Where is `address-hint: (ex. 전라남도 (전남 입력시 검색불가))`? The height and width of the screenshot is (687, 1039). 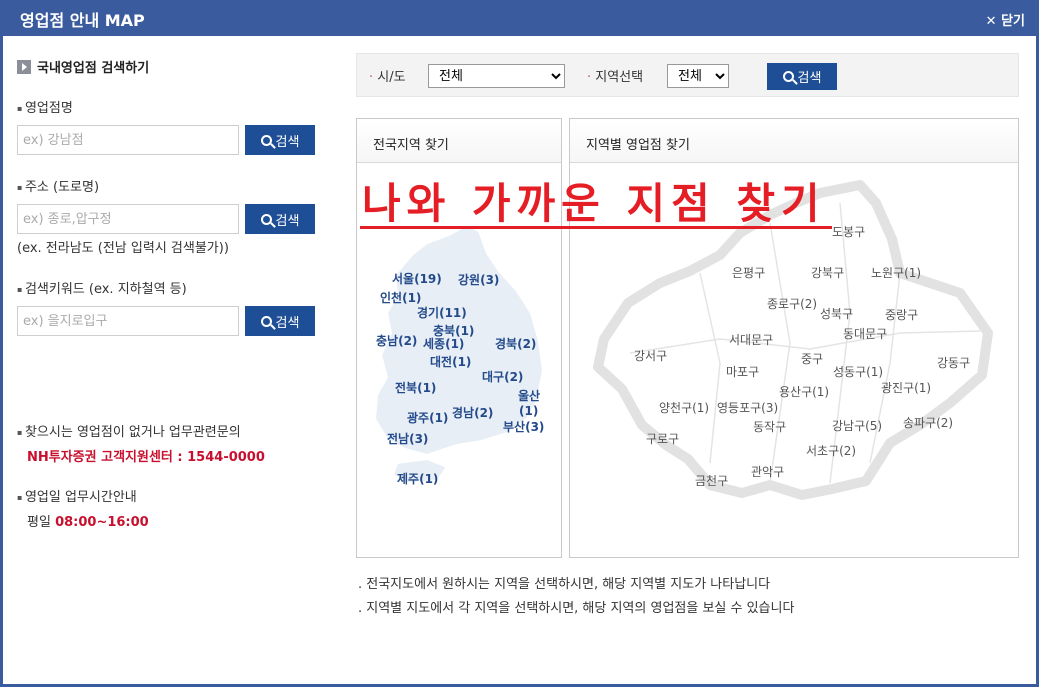
address-hint: (ex. 전라남도 (전남 입력시 검색불가)) is located at coordinates (123, 248).